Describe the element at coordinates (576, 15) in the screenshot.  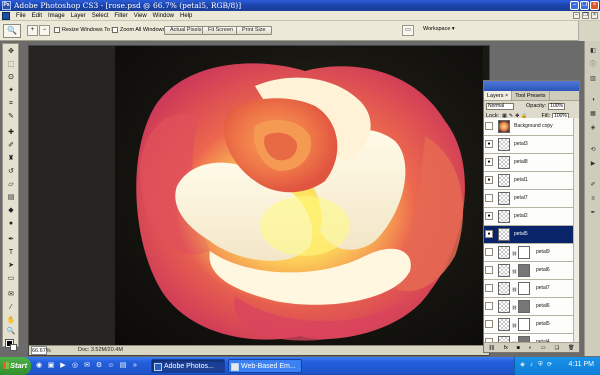
I see `doc-minimize-icon: –` at that location.